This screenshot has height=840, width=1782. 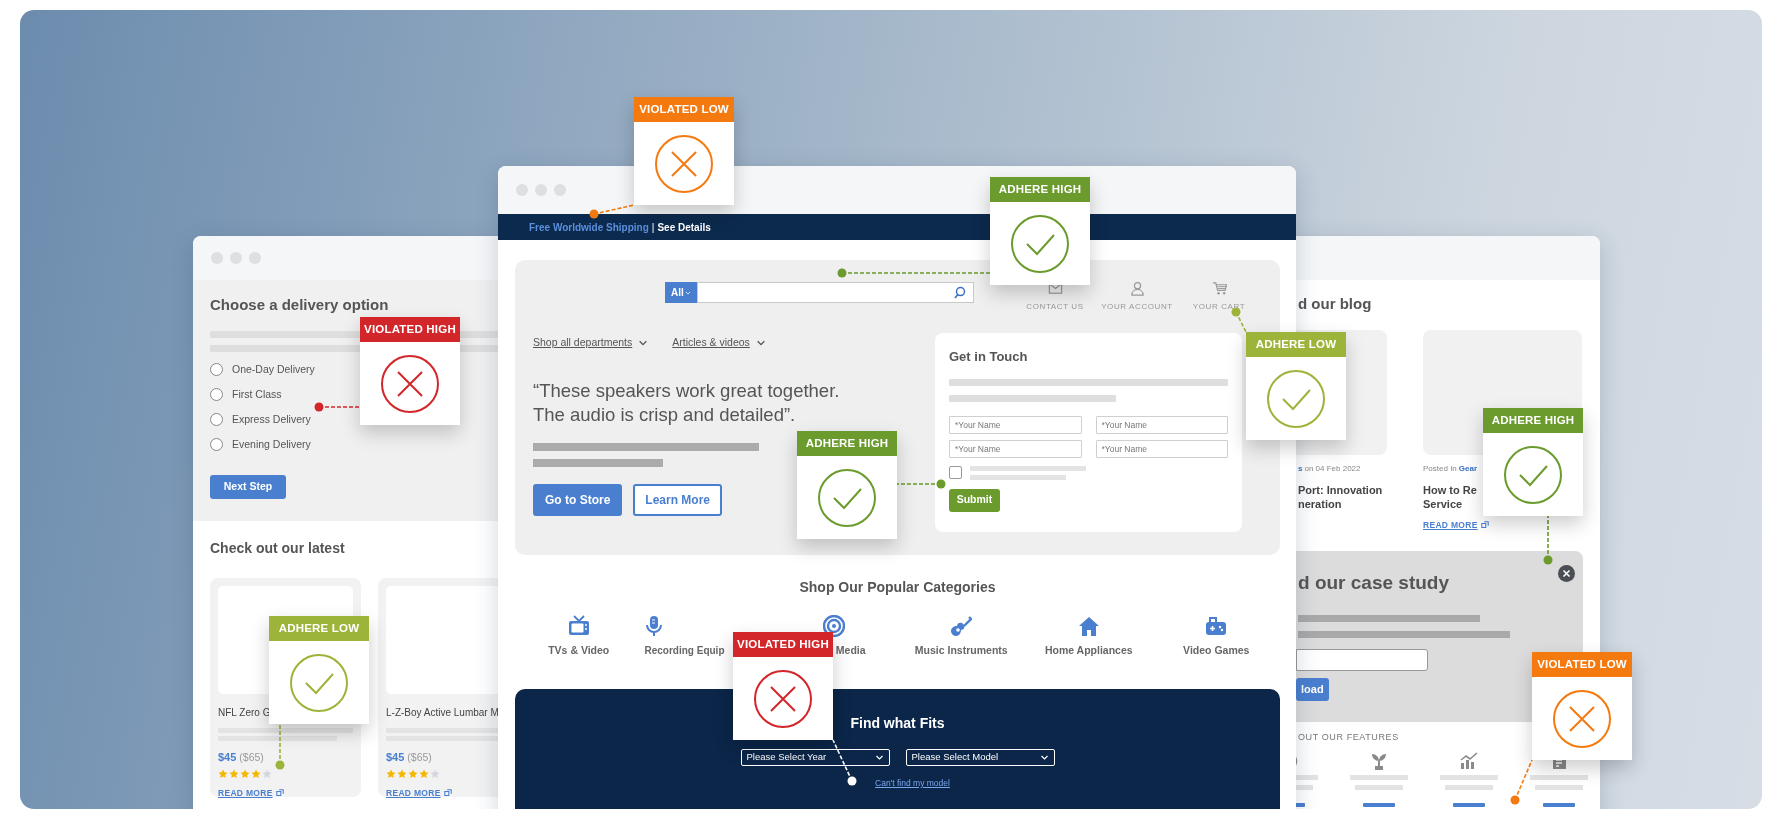 I want to click on next-step-button: Next Step, so click(x=248, y=486).